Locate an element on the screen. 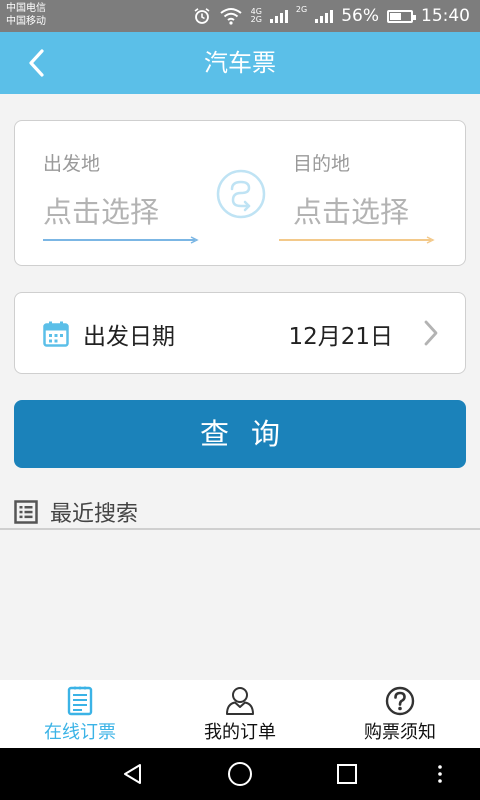 Image resolution: width=480 pixels, height=800 pixels. bottom-tab-bar: 在线订票 我的订单 购票须知 is located at coordinates (240, 714).